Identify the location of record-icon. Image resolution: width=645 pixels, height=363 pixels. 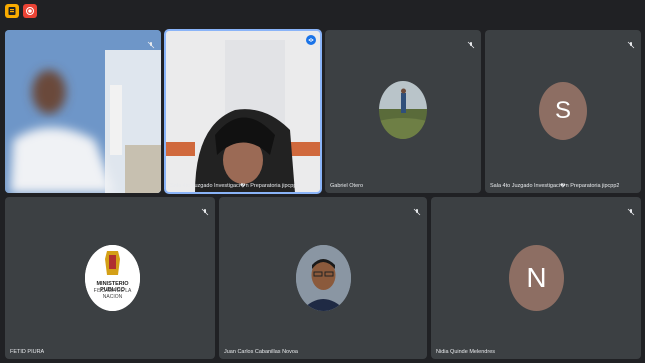
(30, 11).